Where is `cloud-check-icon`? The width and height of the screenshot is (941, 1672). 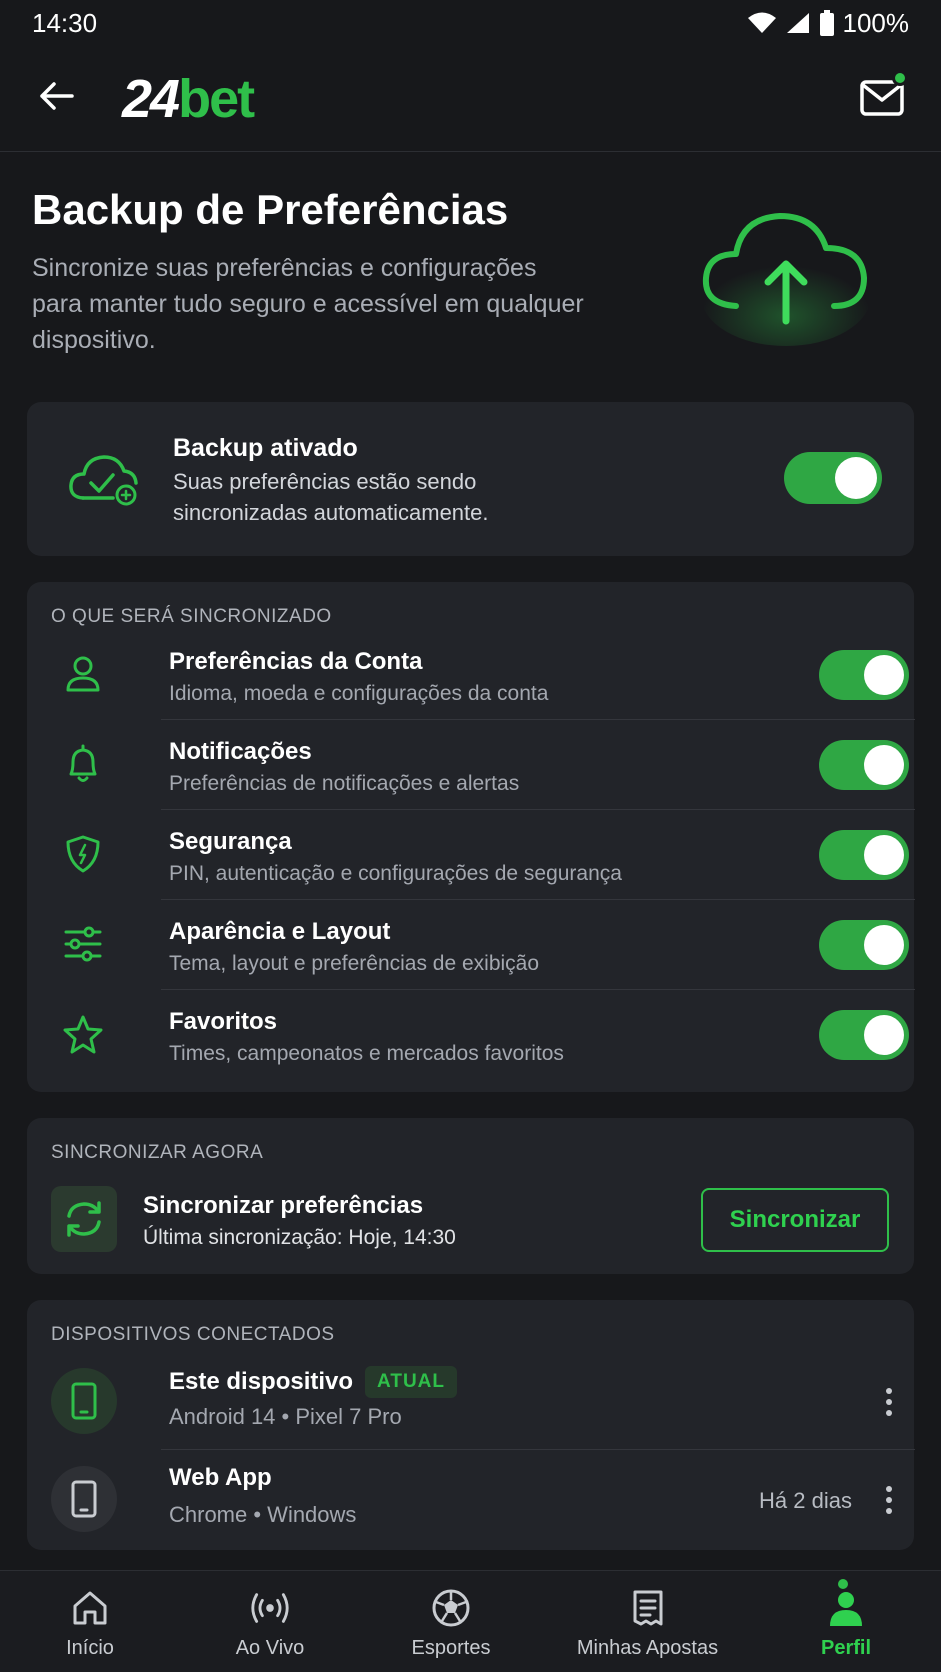
cloud-check-icon is located at coordinates (103, 480).